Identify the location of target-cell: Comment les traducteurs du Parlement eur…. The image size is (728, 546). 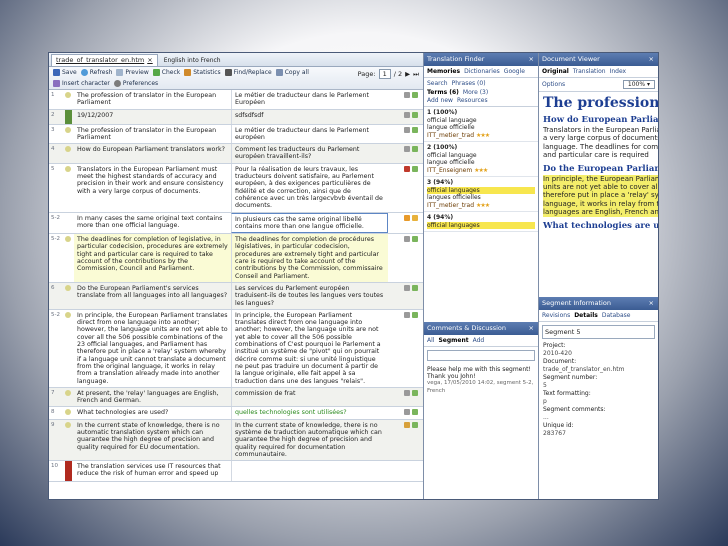
(309, 153).